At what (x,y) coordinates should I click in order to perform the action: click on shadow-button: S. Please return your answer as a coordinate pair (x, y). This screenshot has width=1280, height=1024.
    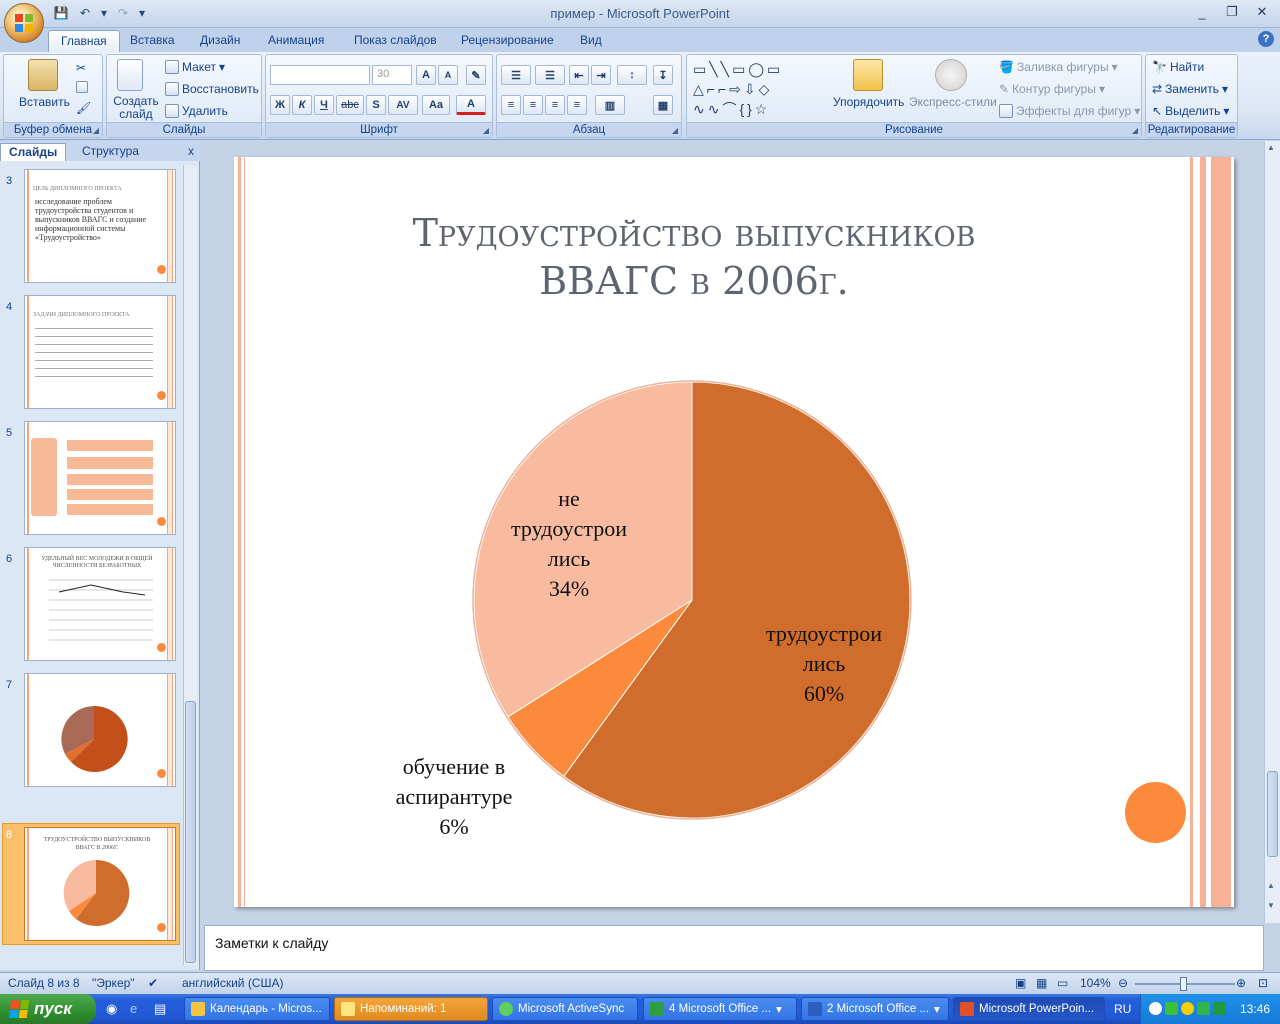
    Looking at the image, I should click on (376, 105).